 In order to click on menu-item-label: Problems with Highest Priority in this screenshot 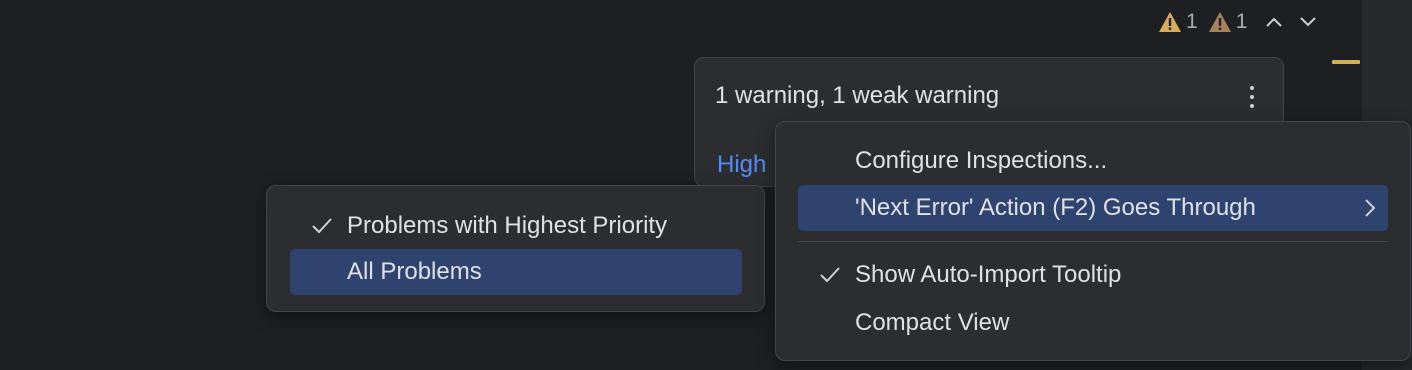, I will do `click(507, 225)`.